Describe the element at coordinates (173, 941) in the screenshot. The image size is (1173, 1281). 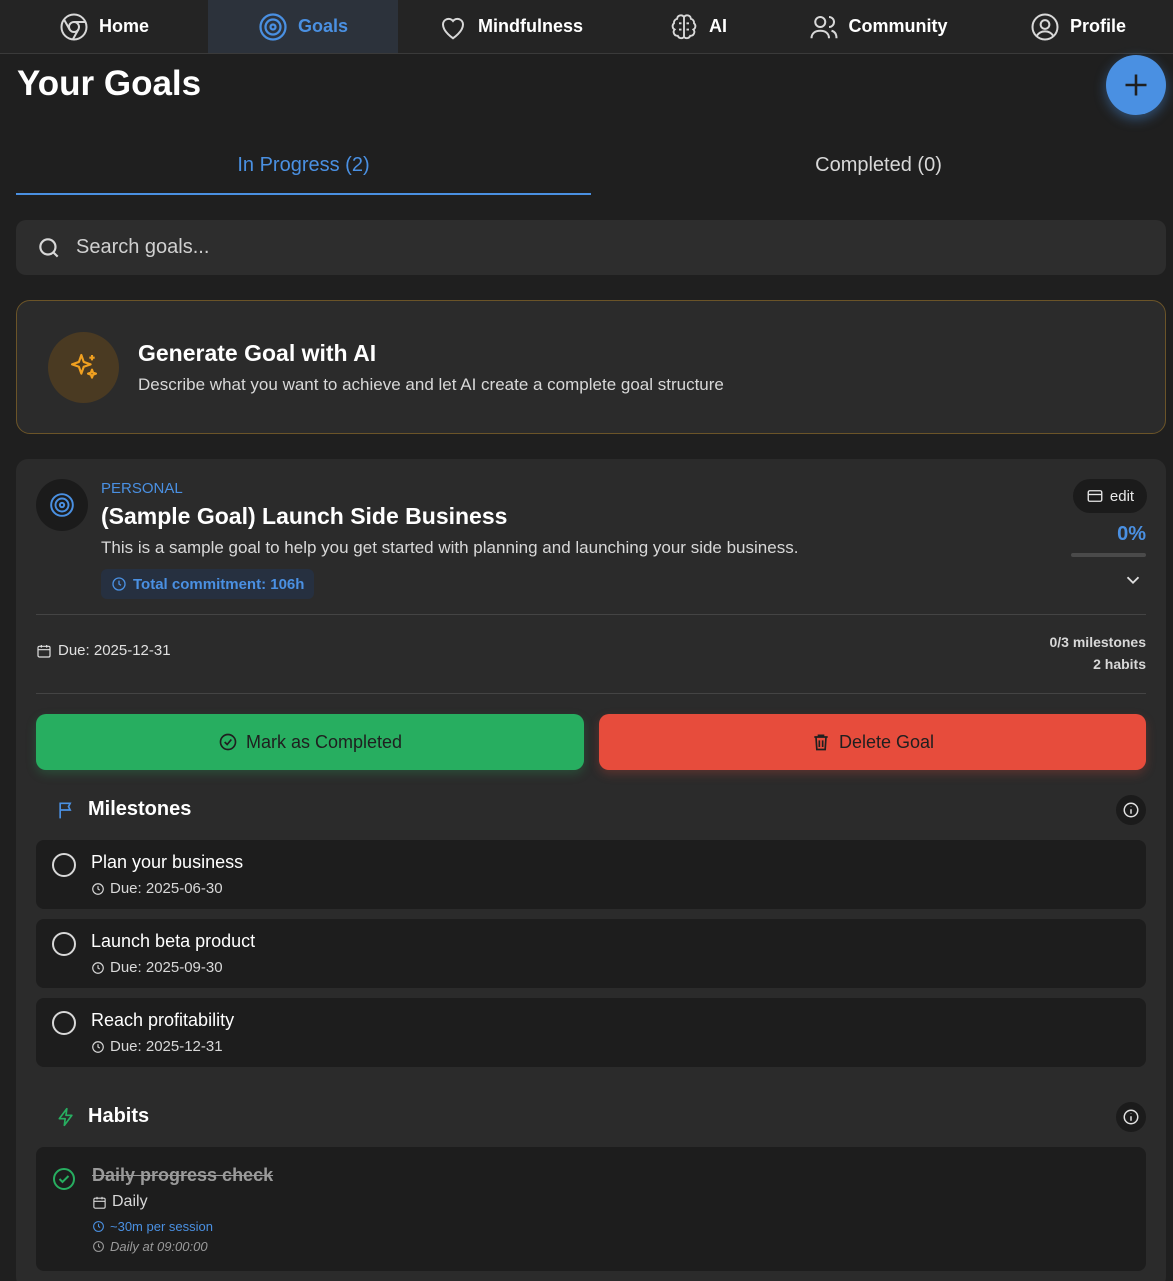
I see `milestone-title: Launch beta product` at that location.